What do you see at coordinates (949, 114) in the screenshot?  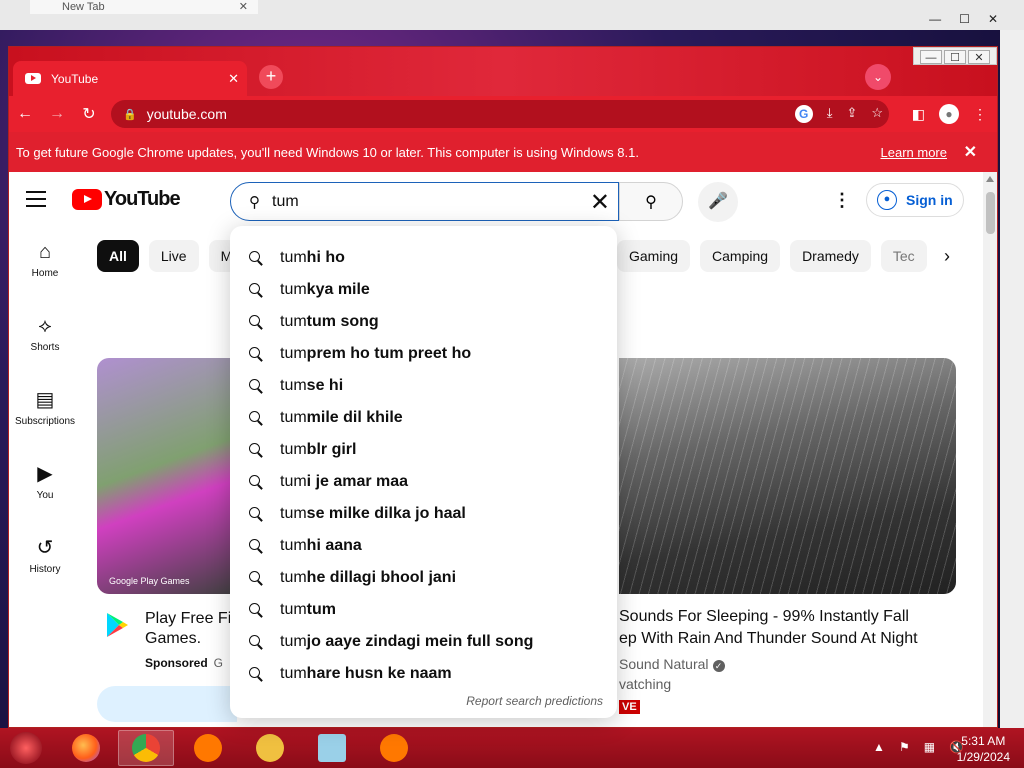 I see `profile-avatar-icon: ●` at bounding box center [949, 114].